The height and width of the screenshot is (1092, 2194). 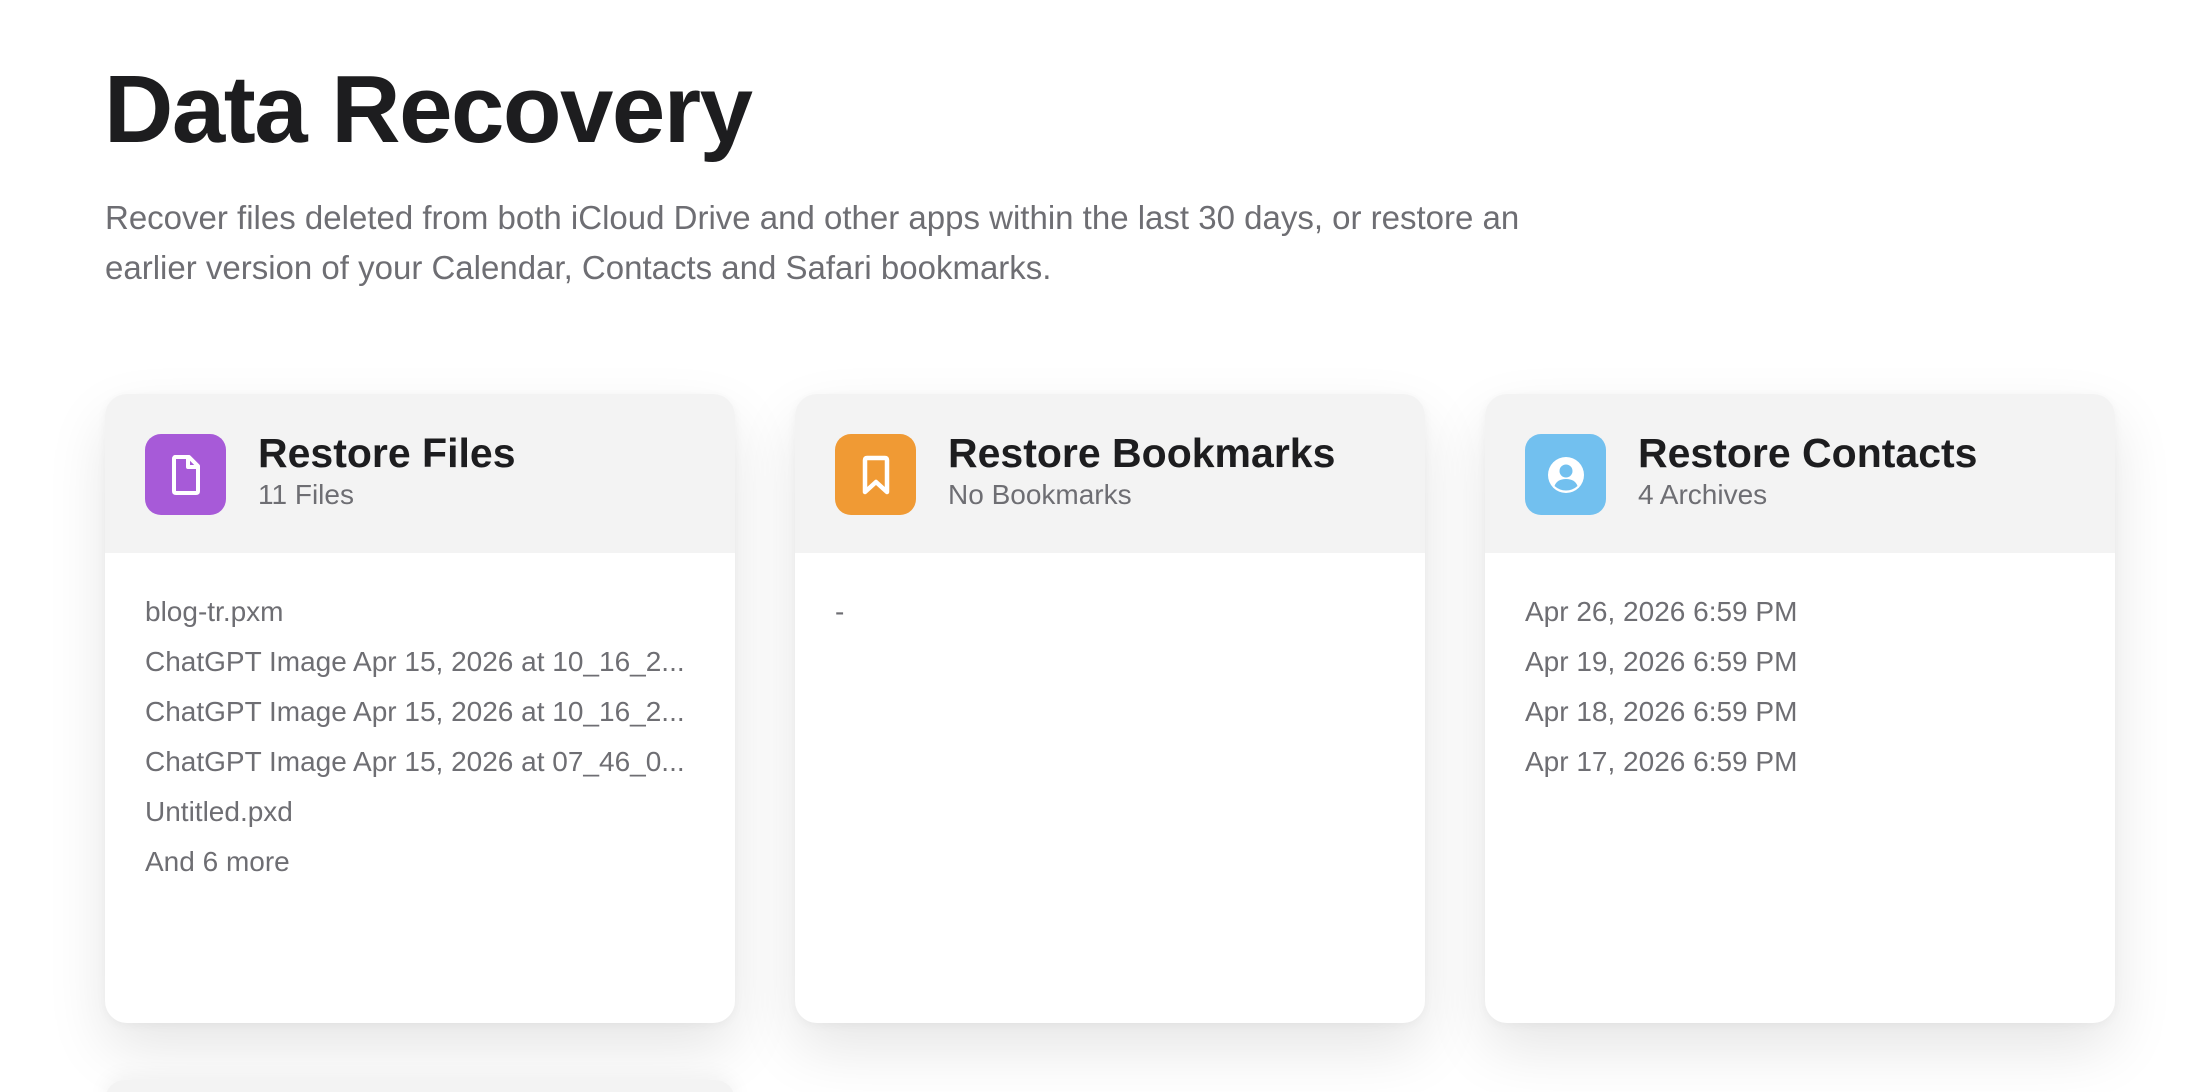 I want to click on card-header: Restore Bookmarks No Bookmarks, so click(x=1110, y=473).